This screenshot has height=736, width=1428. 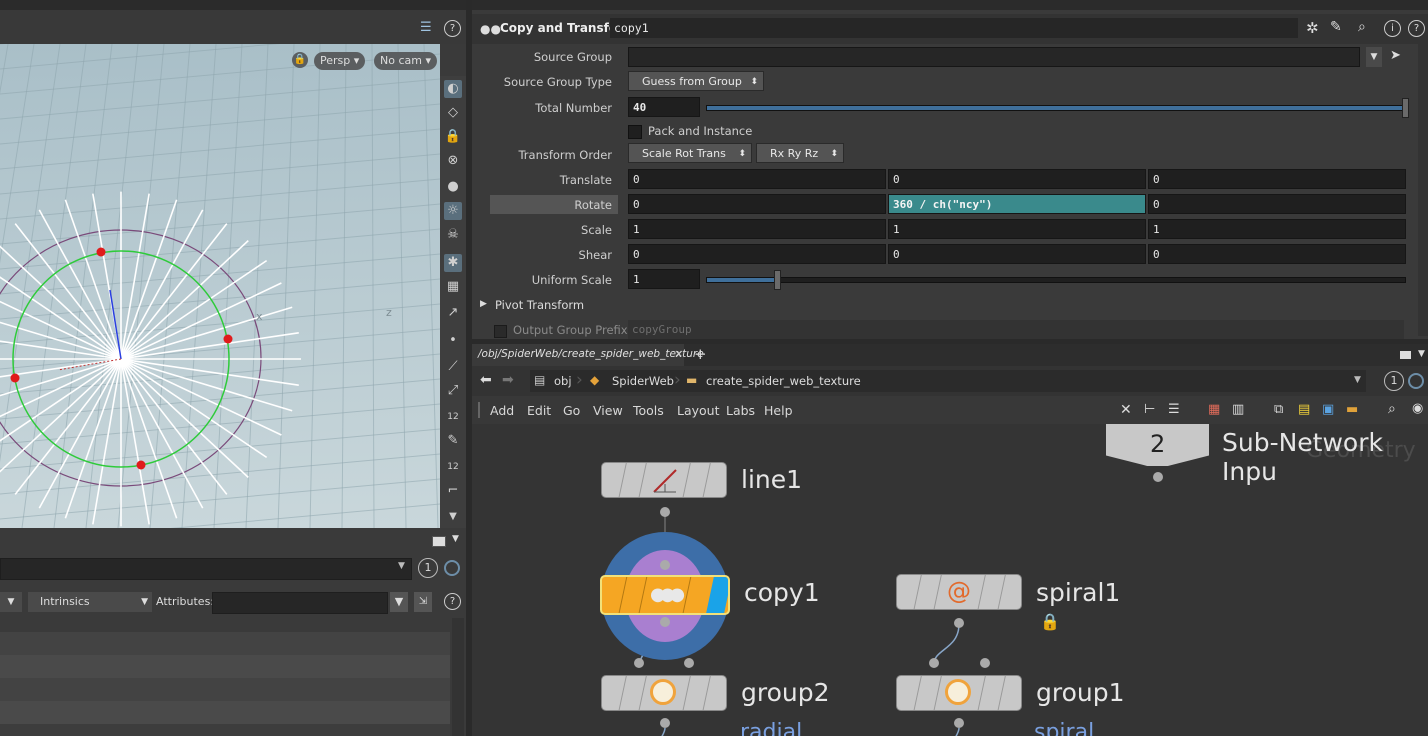 I want to click on breadcrumb-spiderweb: SpiderWeb, so click(x=643, y=381).